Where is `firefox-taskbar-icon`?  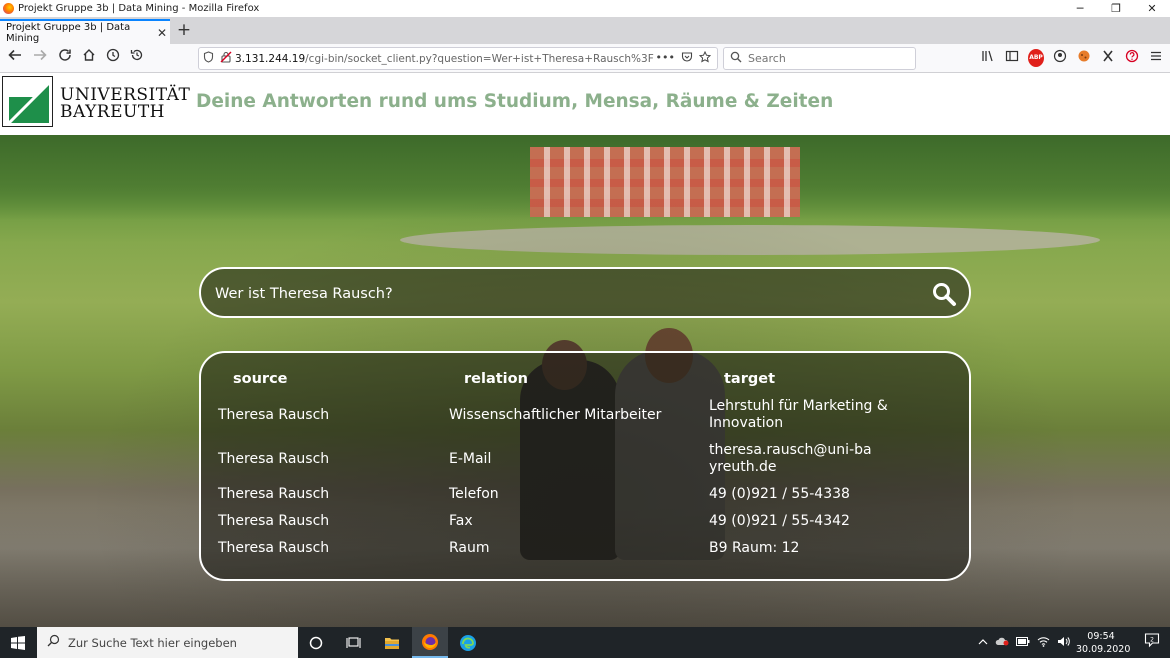
firefox-taskbar-icon is located at coordinates (430, 642).